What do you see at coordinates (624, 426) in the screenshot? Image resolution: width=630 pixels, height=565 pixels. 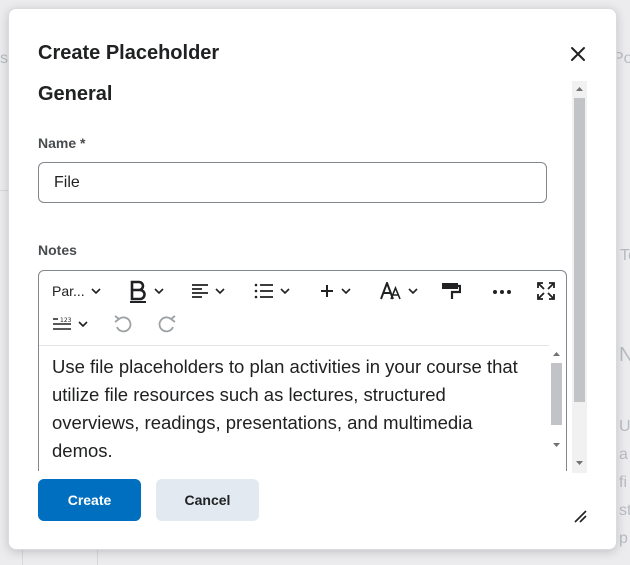 I see `bg-fragment: U` at bounding box center [624, 426].